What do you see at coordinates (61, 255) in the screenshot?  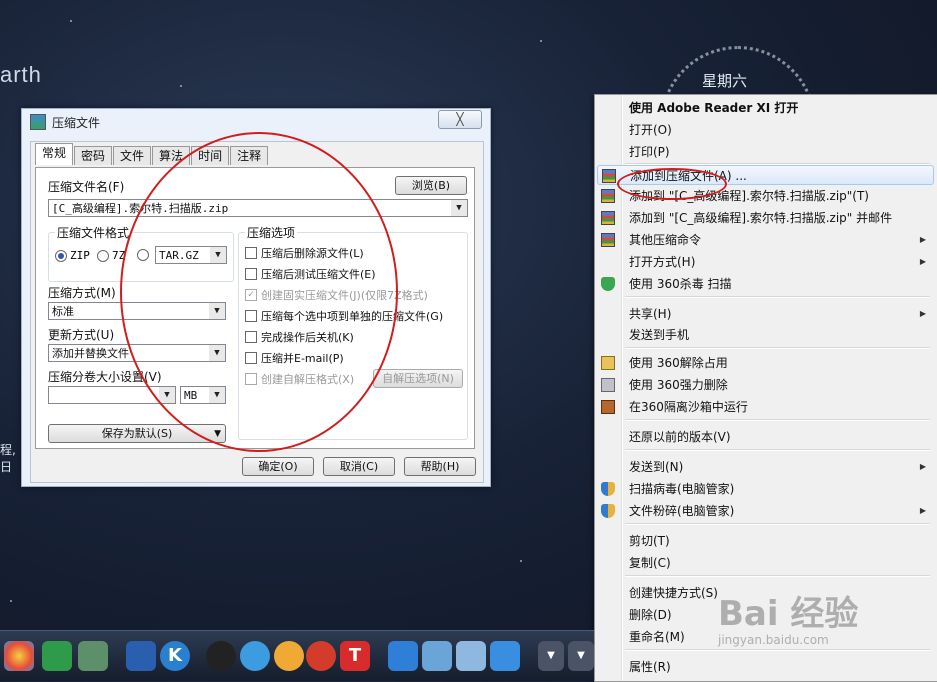 I see `radio-selected-icon` at bounding box center [61, 255].